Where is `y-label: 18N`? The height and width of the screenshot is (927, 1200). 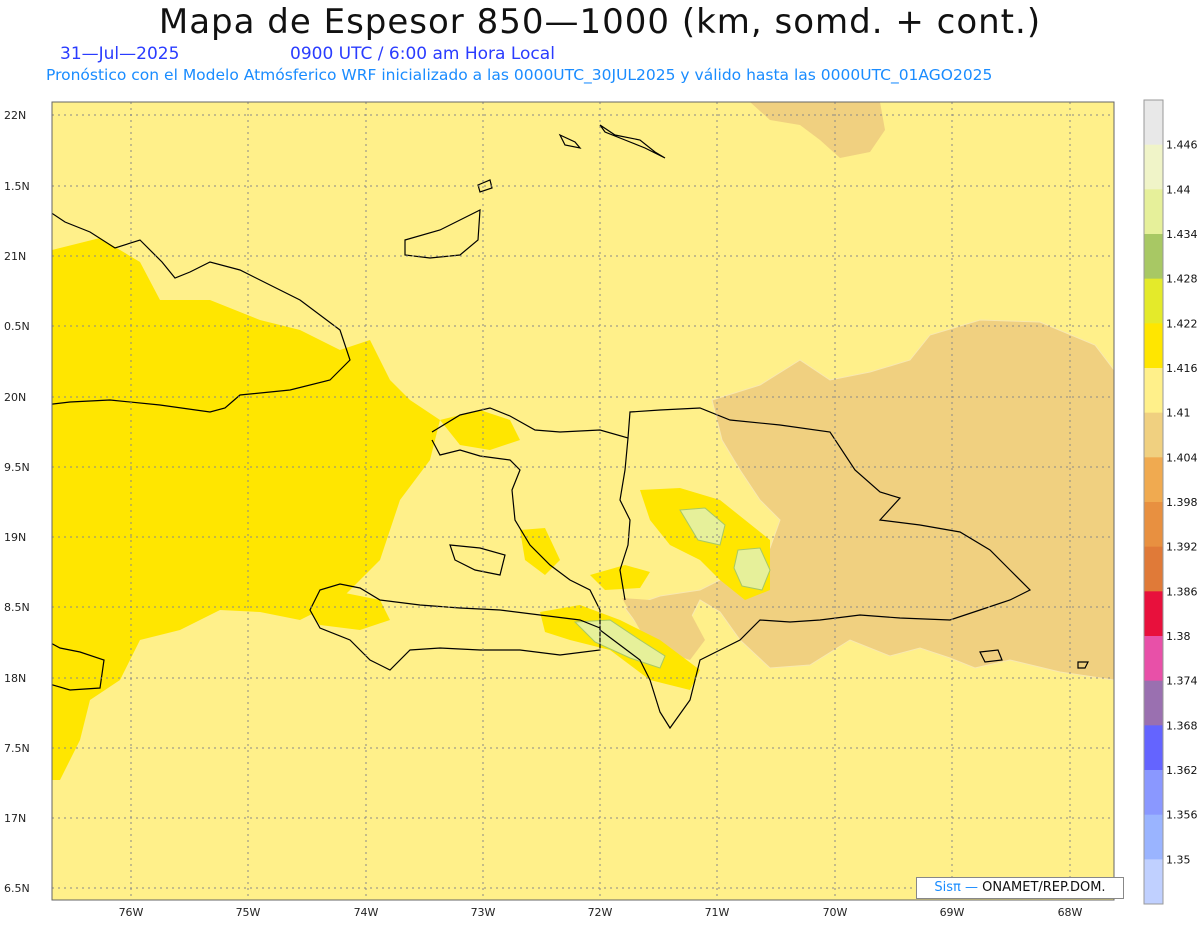
y-label: 18N is located at coordinates (15, 678).